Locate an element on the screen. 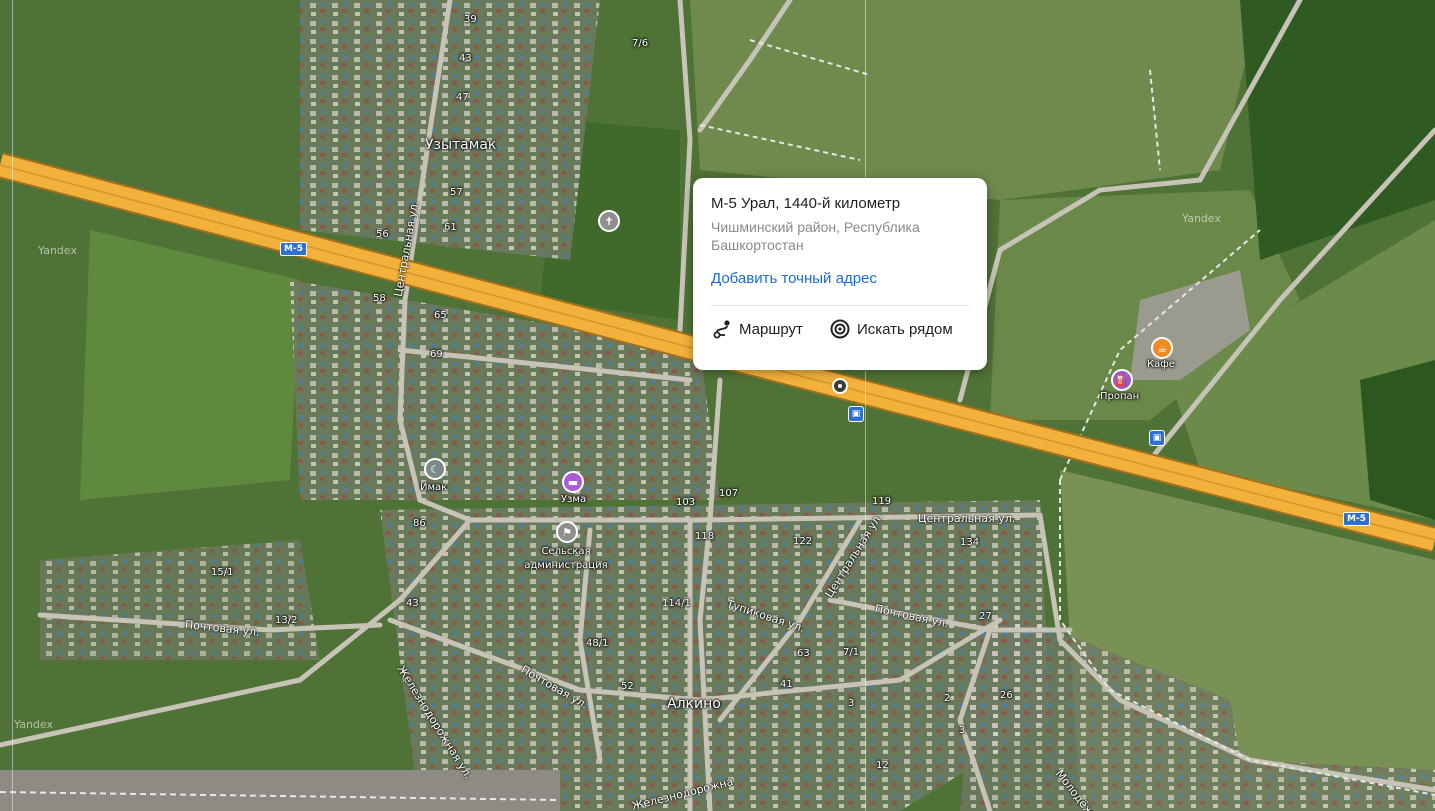  poi-label-cafe: Кафе is located at coordinates (1161, 364).